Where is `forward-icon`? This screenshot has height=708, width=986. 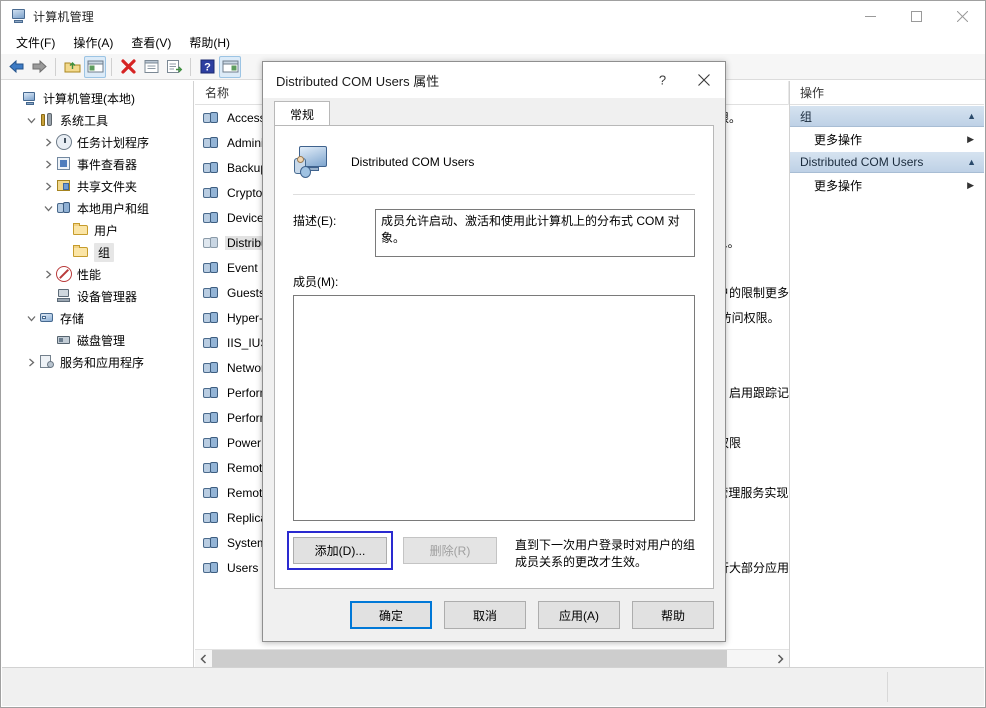
forward-icon is located at coordinates (39, 67).